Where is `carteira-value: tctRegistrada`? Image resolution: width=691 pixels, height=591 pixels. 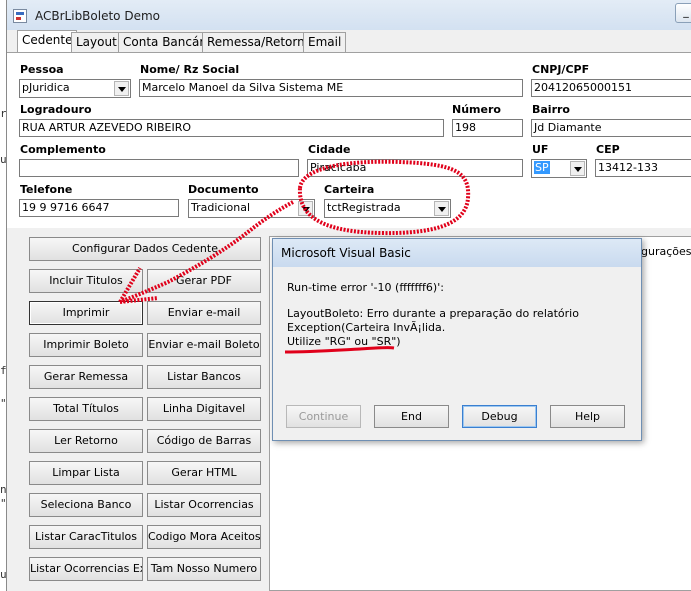
carteira-value: tctRegistrada is located at coordinates (364, 207).